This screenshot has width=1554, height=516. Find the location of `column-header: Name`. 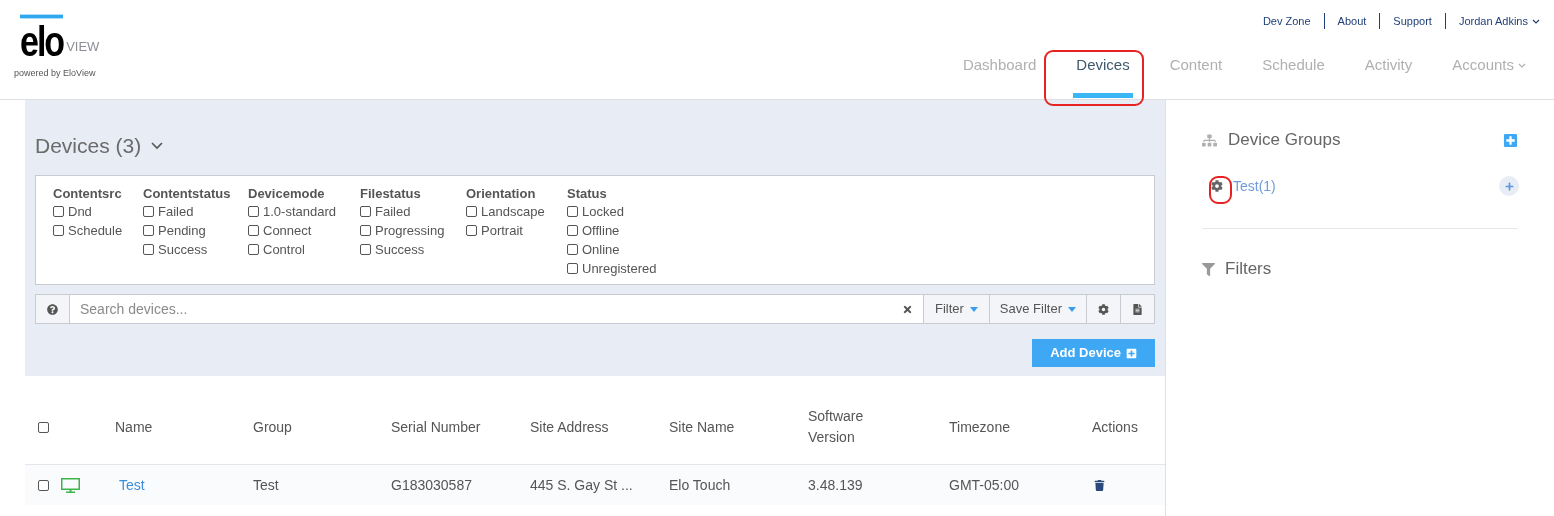

column-header: Name is located at coordinates (134, 427).